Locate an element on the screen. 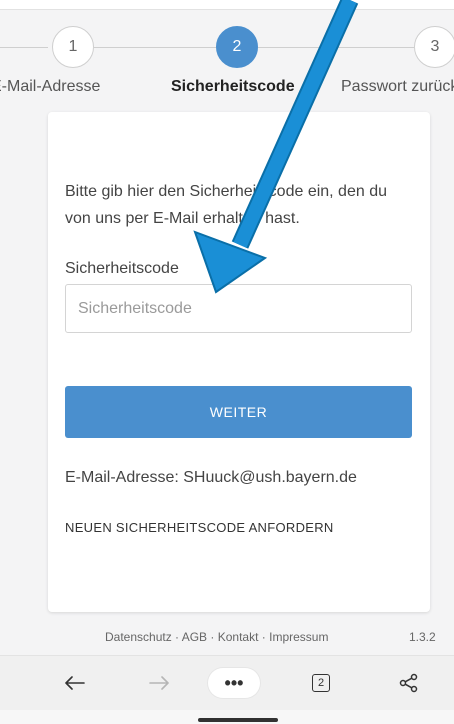  footer-link-terms: AGB is located at coordinates (194, 637).